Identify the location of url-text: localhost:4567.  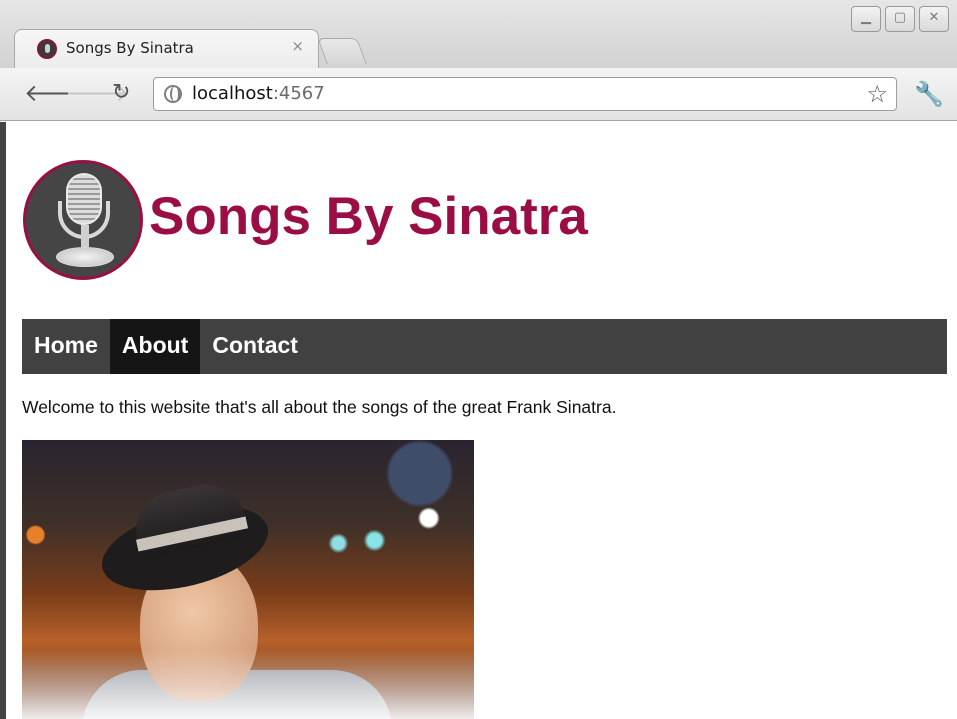
(258, 93).